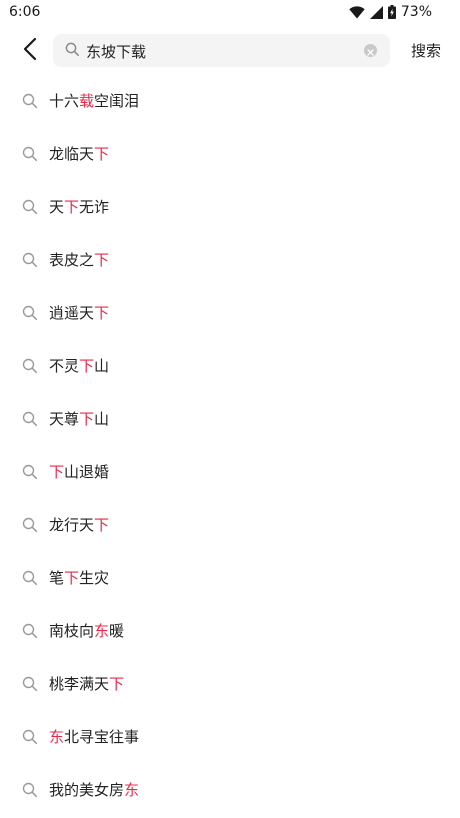 The height and width of the screenshot is (818, 460). What do you see at coordinates (230, 419) in the screenshot?
I see `suggestion-item: 天尊下山` at bounding box center [230, 419].